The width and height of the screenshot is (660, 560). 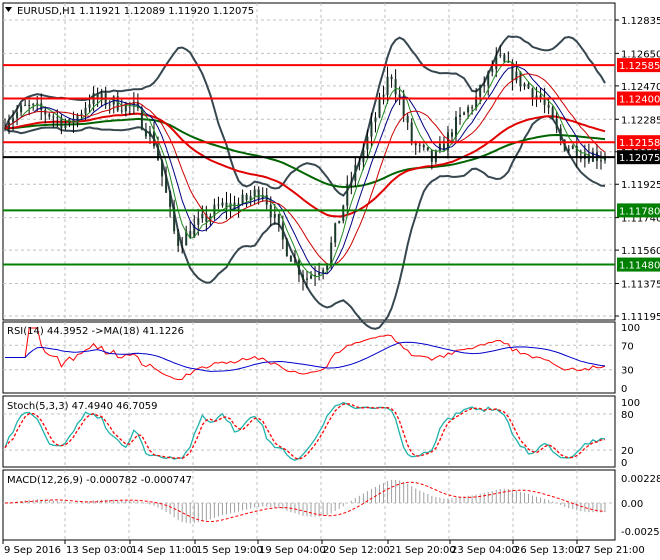 I want to click on price-axis-label: 1.11925, so click(x=640, y=185).